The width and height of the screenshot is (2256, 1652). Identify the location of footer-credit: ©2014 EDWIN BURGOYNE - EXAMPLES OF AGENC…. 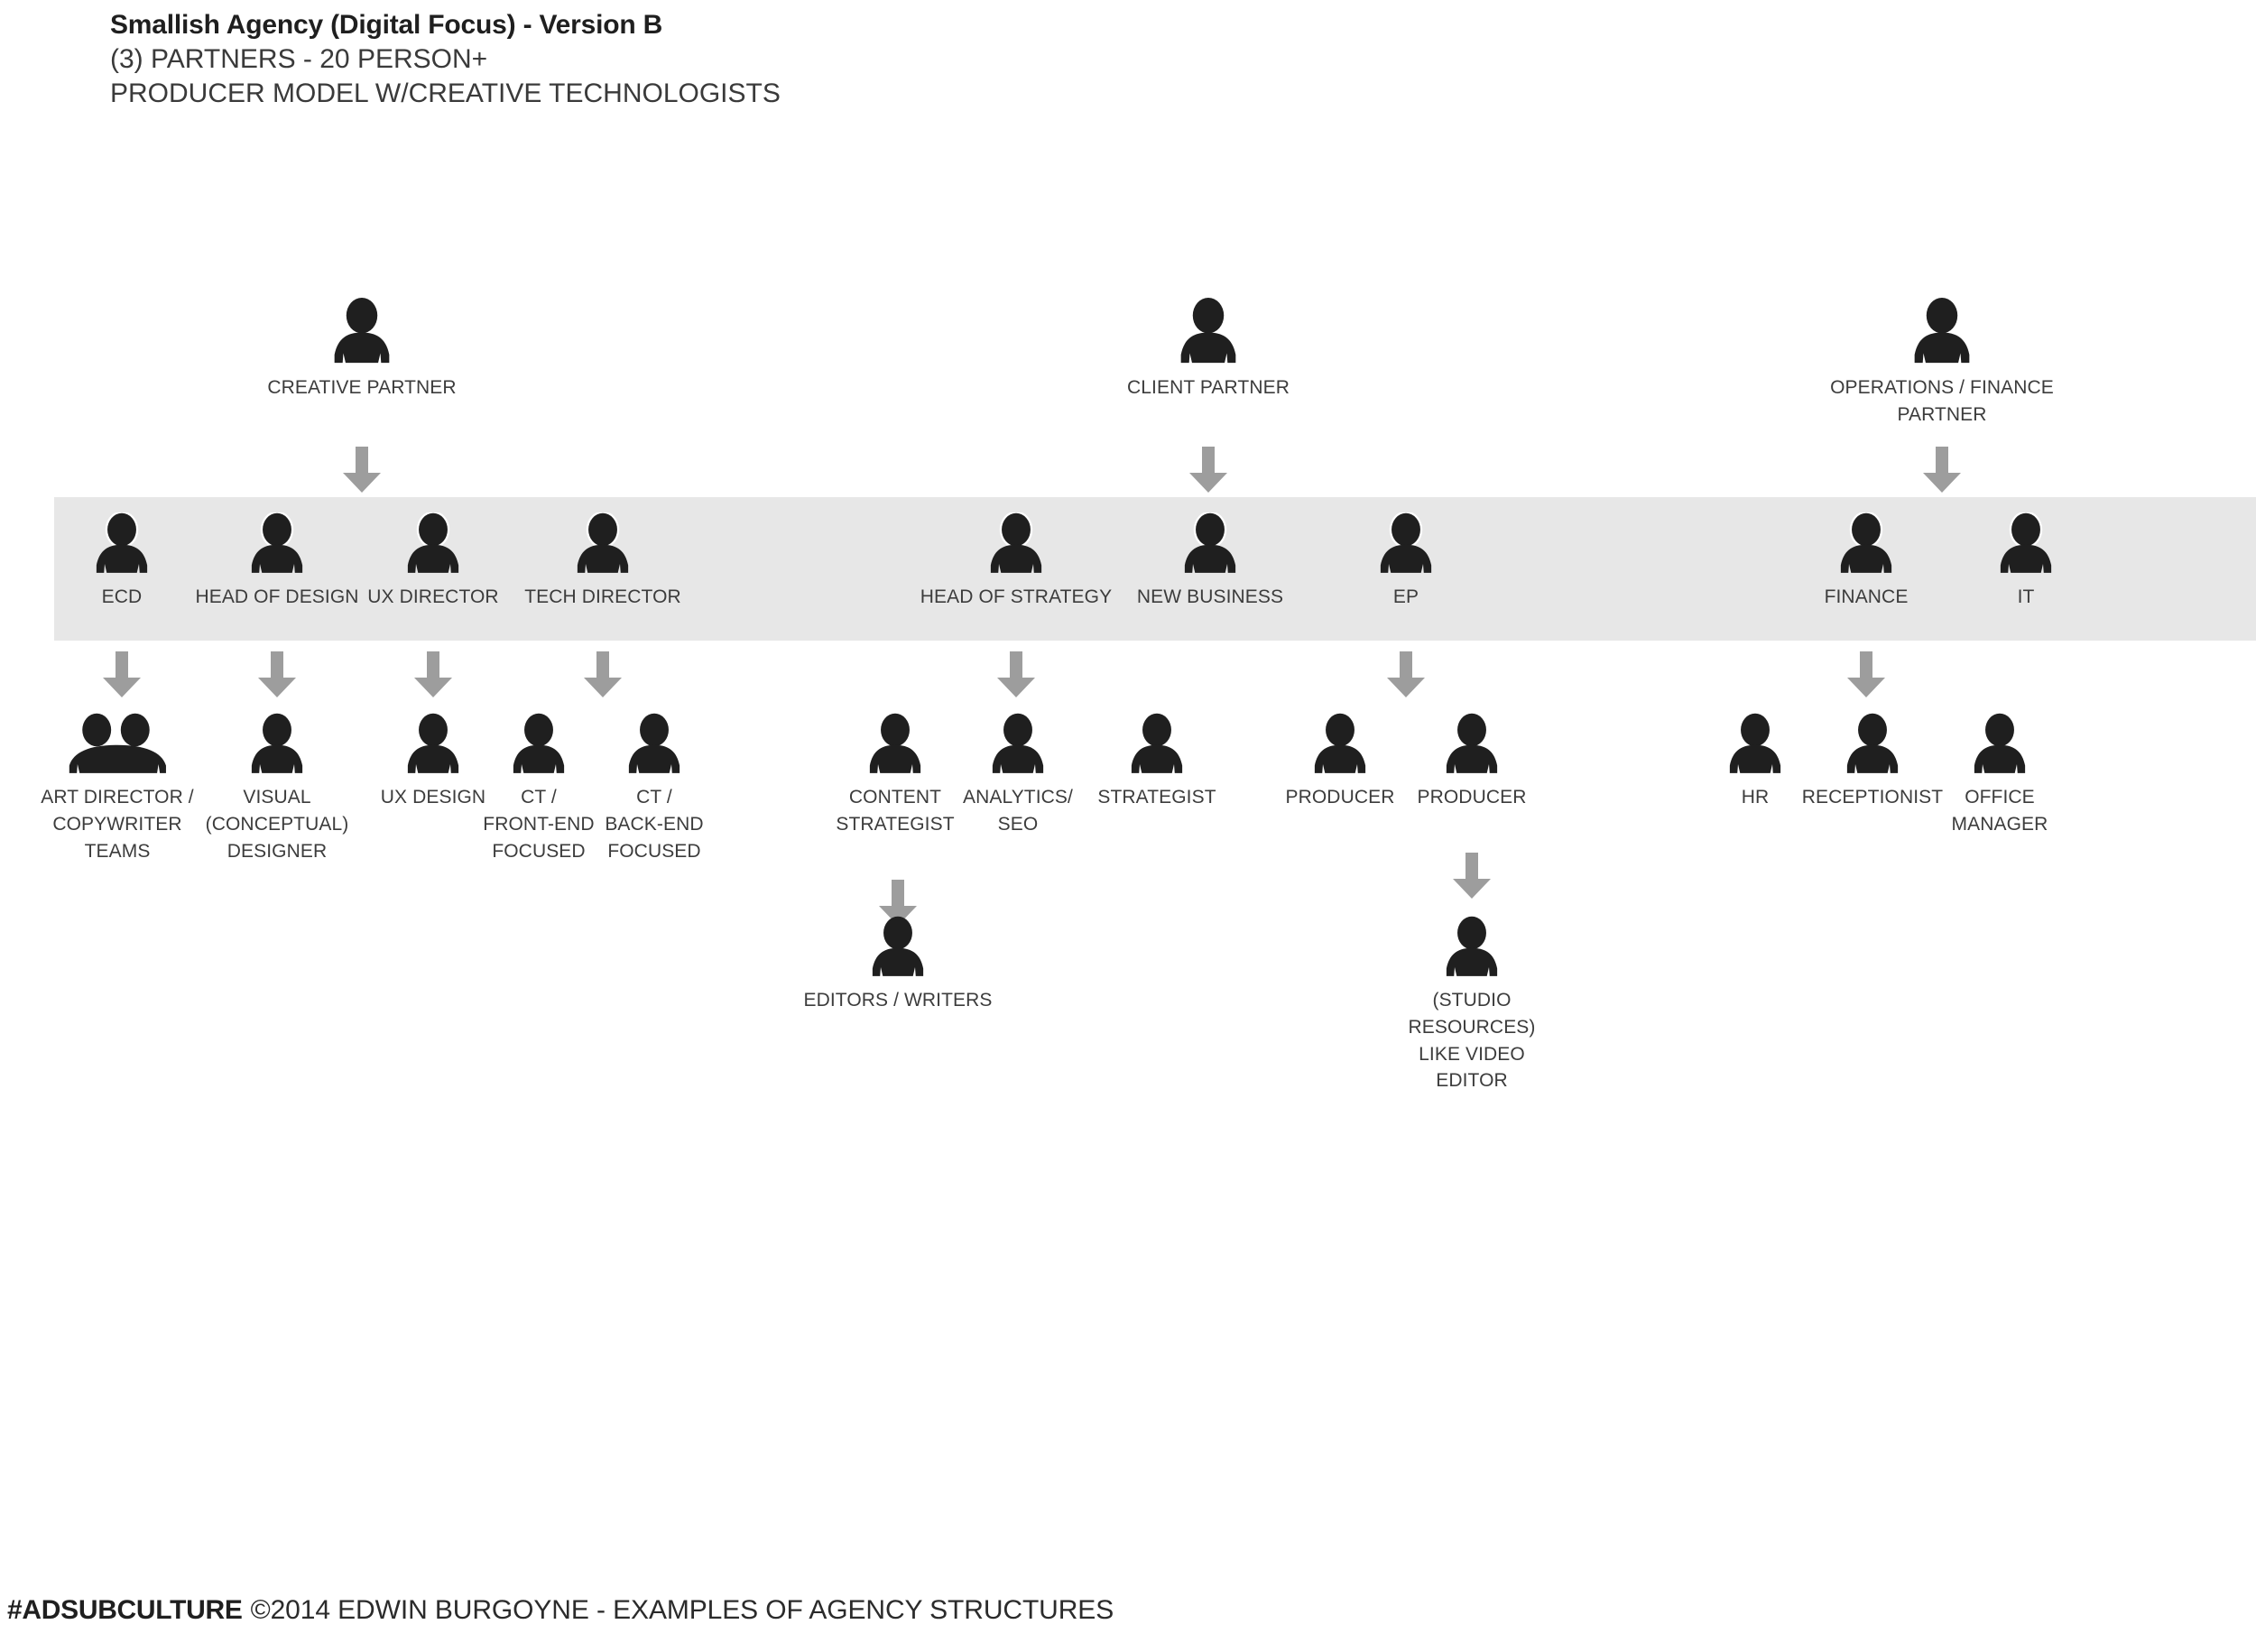
(682, 1610).